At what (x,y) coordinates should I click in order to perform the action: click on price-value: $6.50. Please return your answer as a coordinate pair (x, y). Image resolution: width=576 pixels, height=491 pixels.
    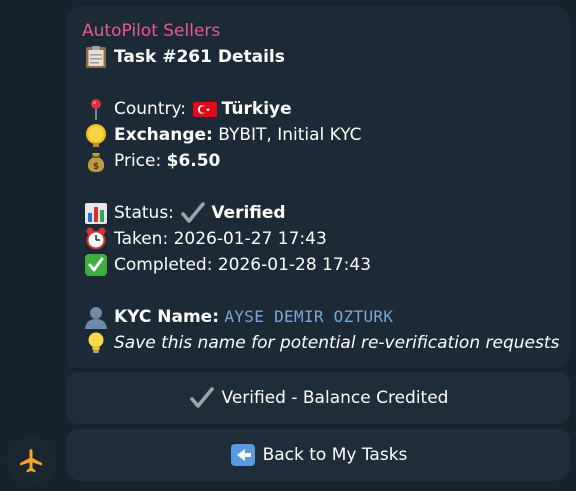
    Looking at the image, I should click on (193, 161).